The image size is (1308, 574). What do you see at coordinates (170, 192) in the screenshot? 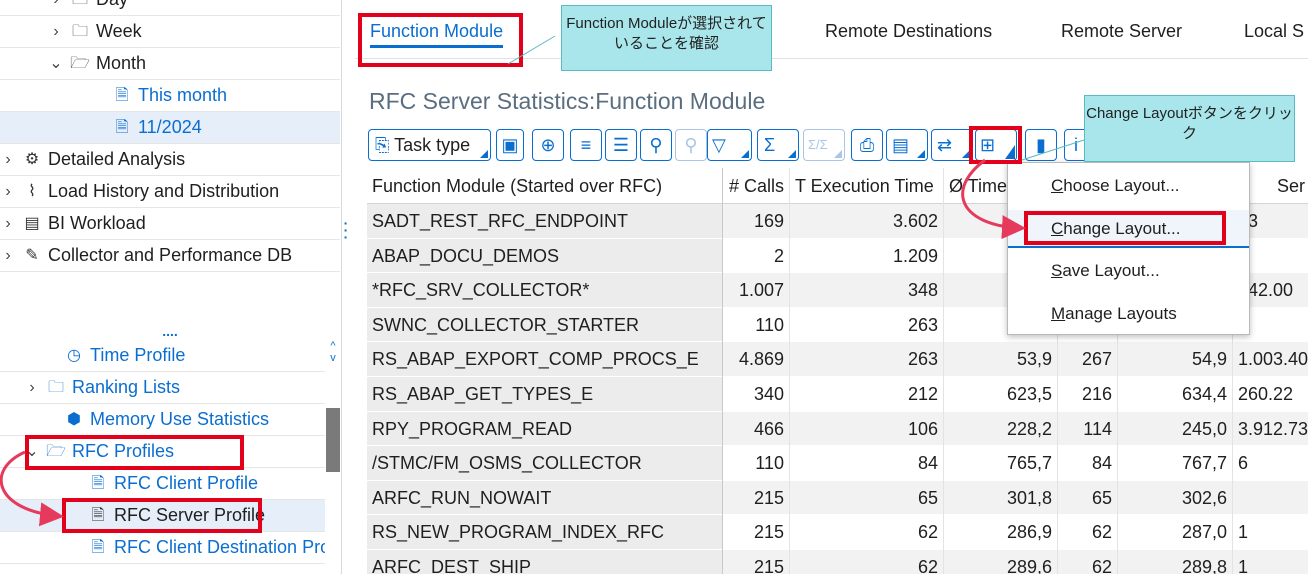
I see `tree-item: › ⌇ Load History and Distribution` at bounding box center [170, 192].